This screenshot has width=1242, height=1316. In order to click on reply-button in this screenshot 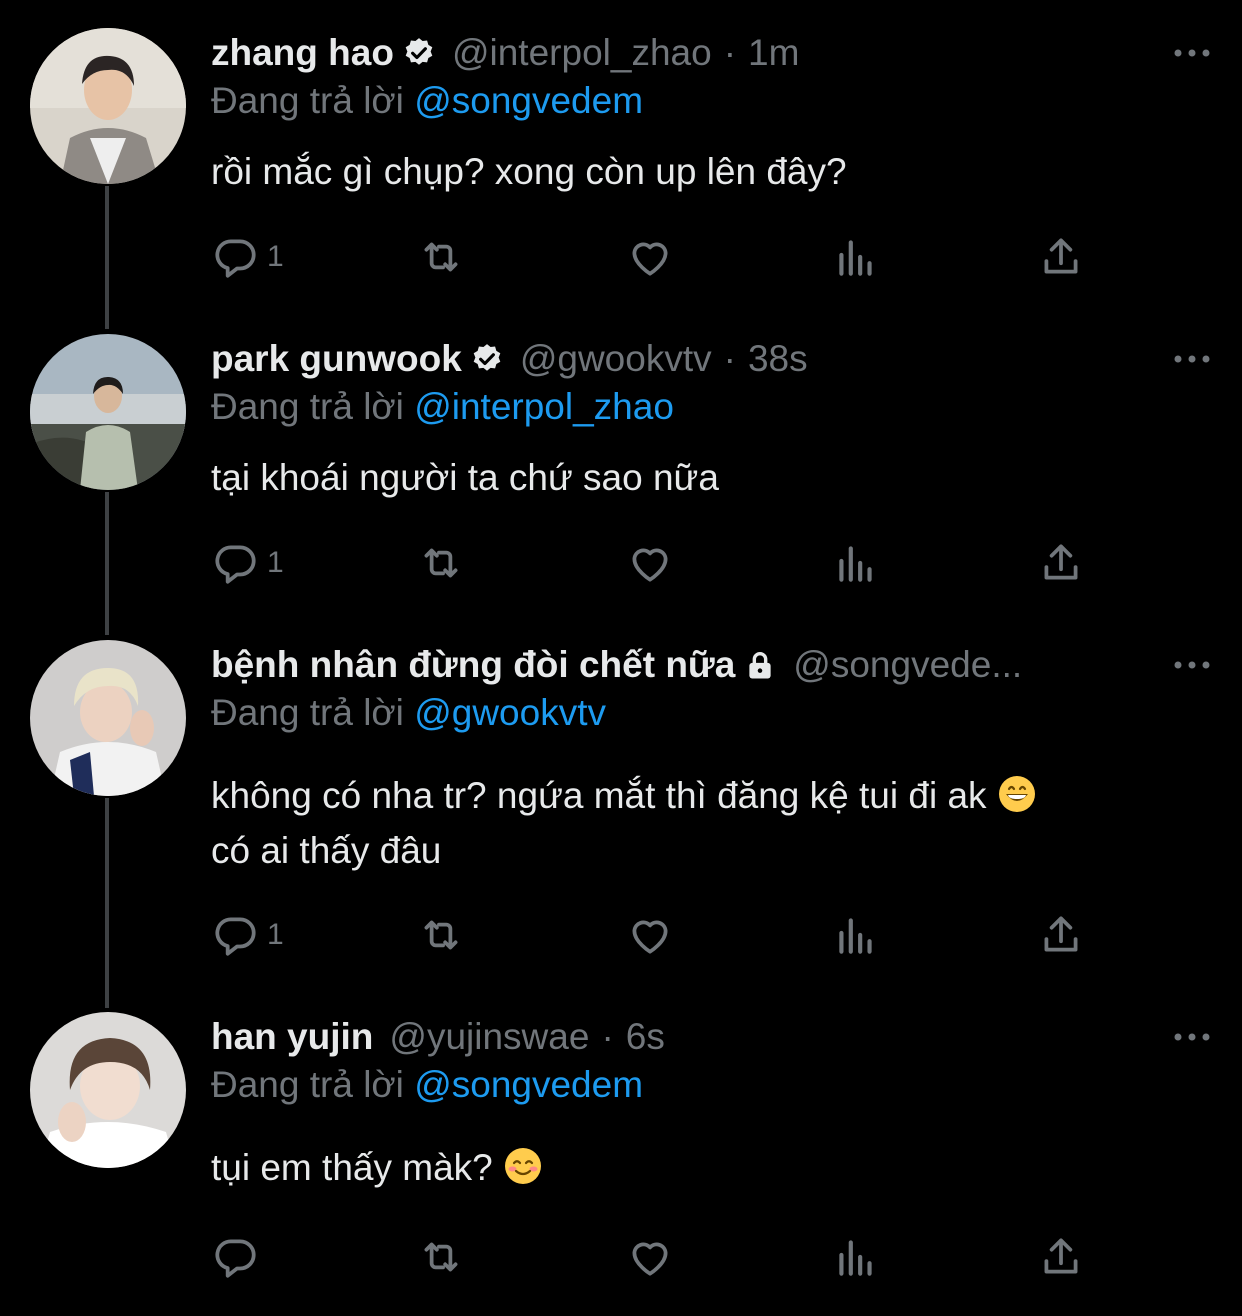, I will do `click(239, 1257)`.